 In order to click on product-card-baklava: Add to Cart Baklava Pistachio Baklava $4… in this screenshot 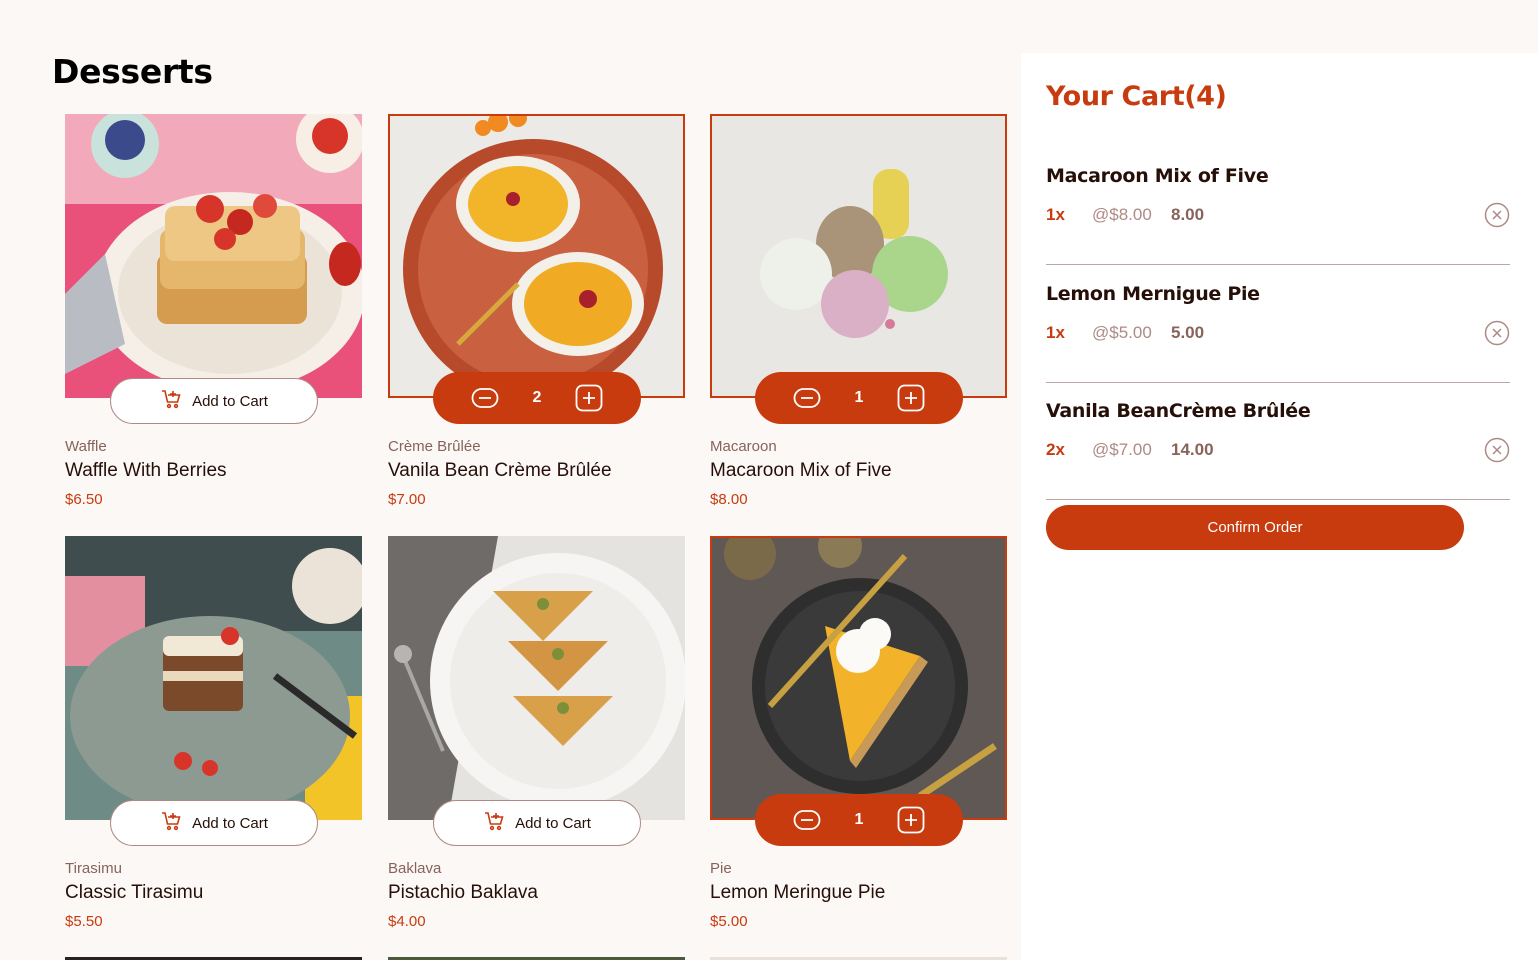, I will do `click(536, 733)`.